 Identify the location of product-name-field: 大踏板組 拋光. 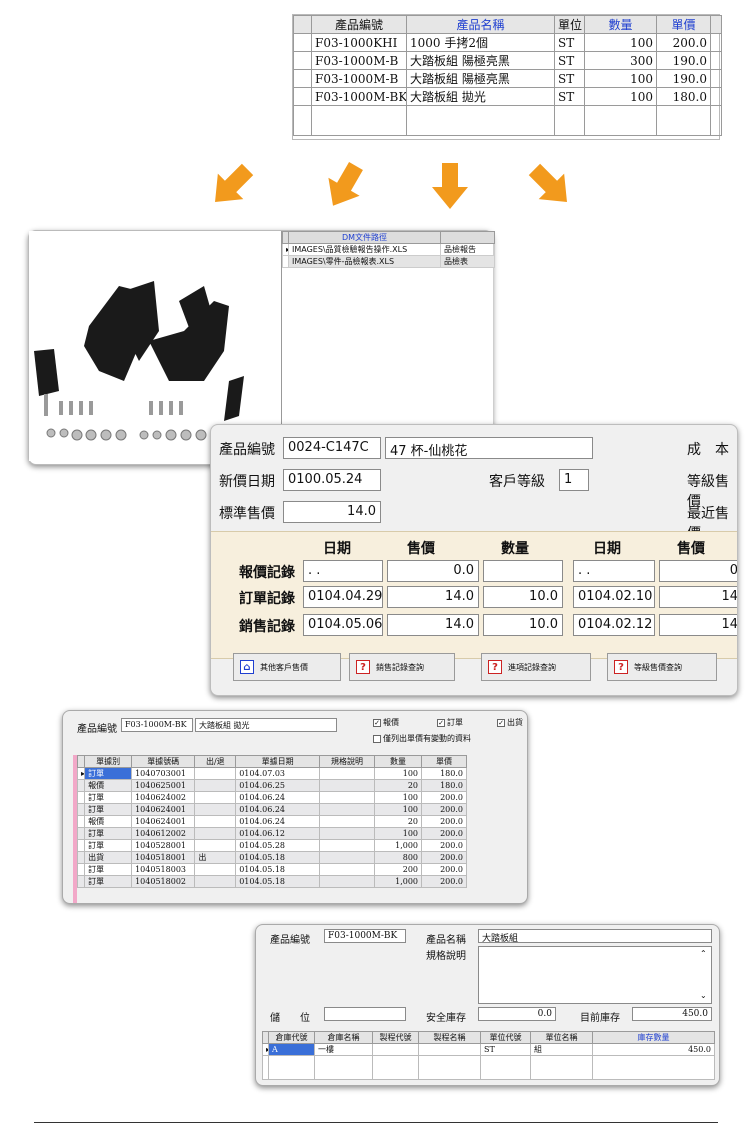
(266, 725).